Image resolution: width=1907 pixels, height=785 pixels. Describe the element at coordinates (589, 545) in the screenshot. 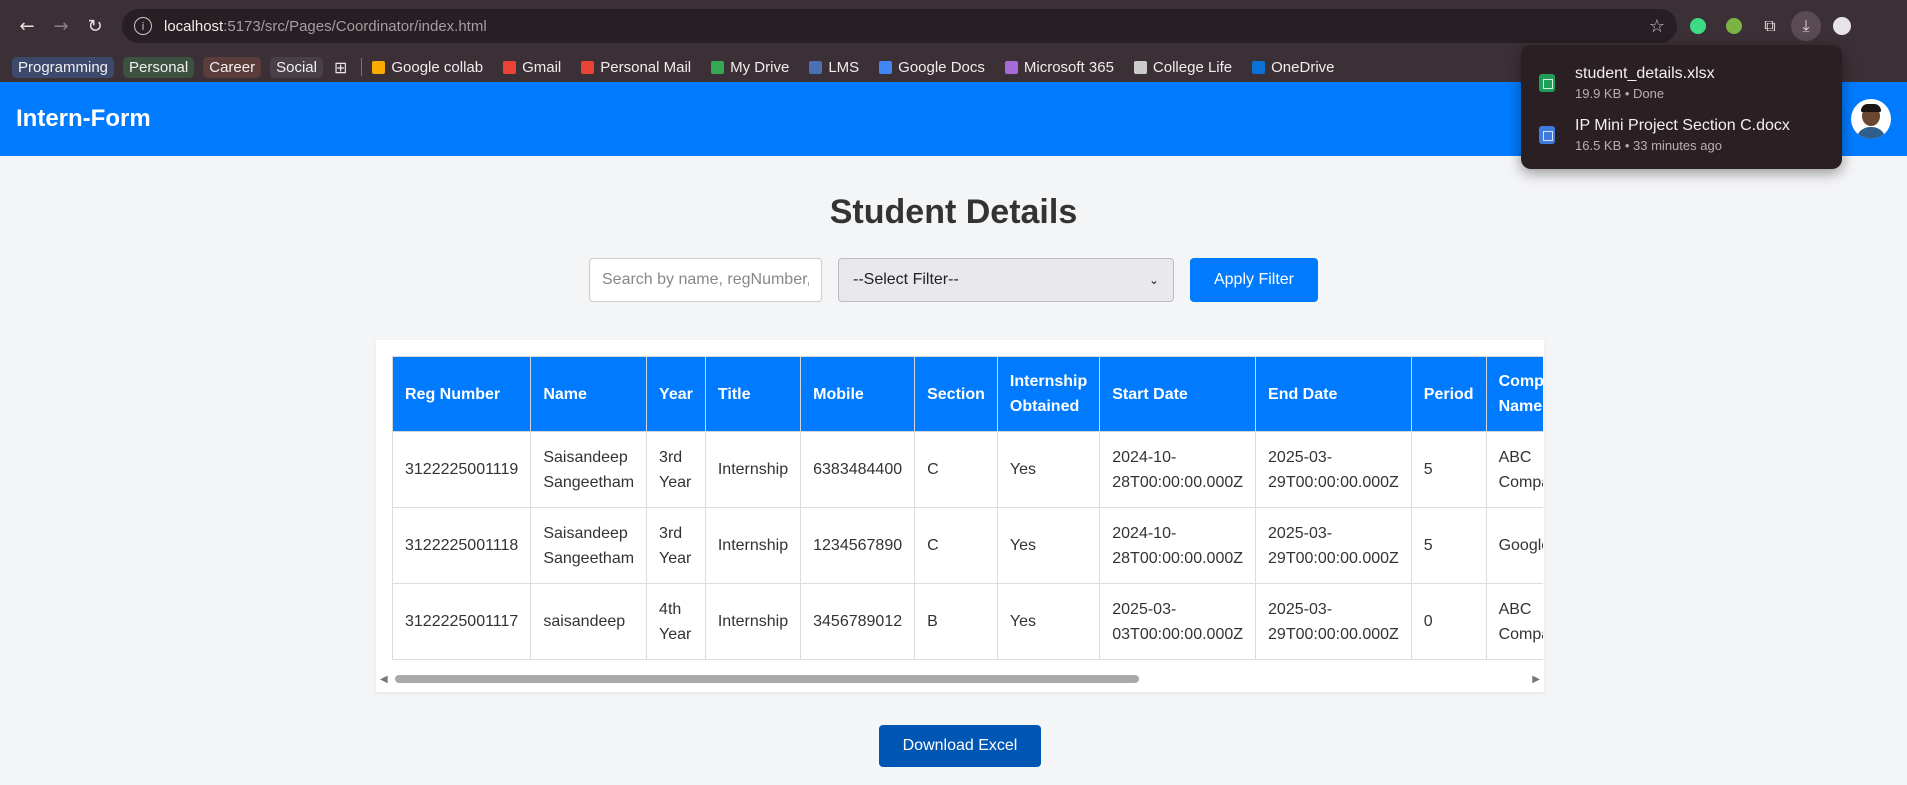

I see `table-cell: Saisandeep Sangeetham` at that location.